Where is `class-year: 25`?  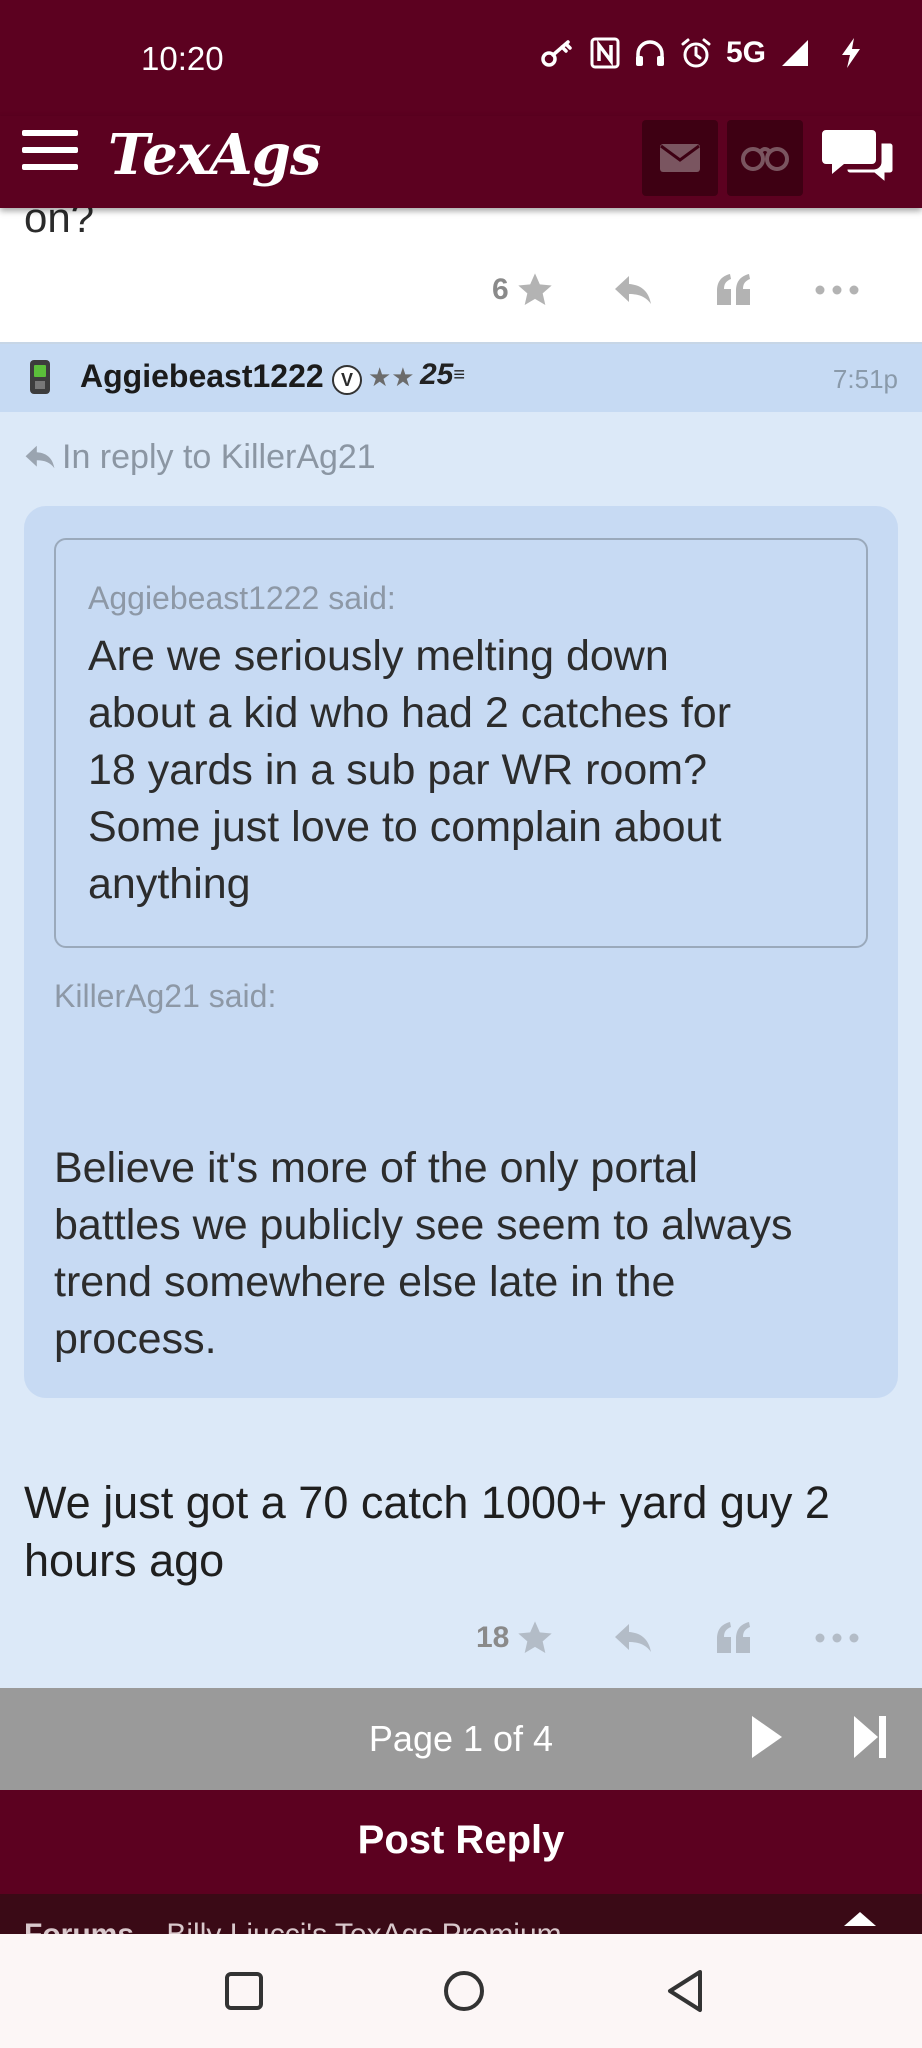 class-year: 25 is located at coordinates (437, 374).